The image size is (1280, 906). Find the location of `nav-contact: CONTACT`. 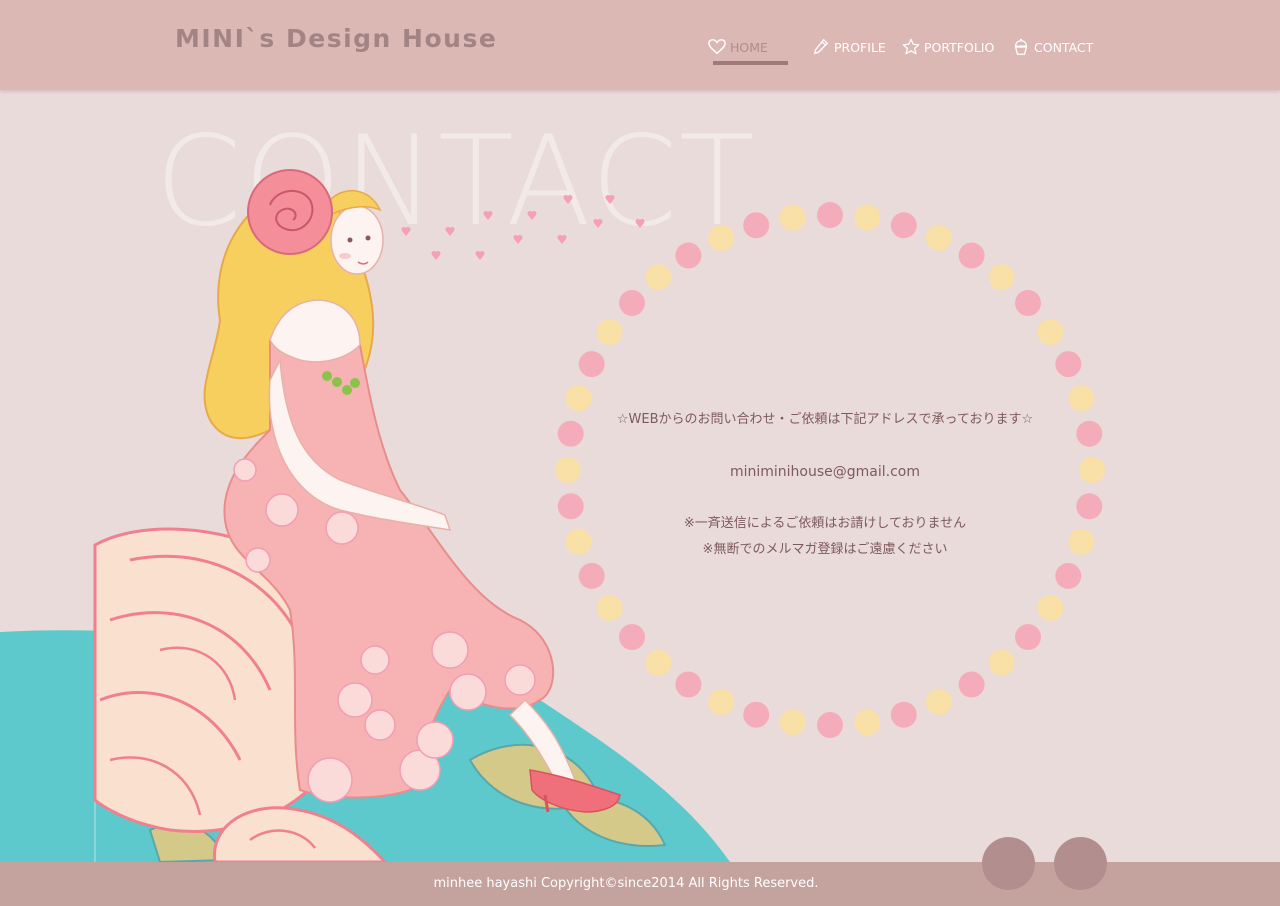

nav-contact: CONTACT is located at coordinates (1052, 47).